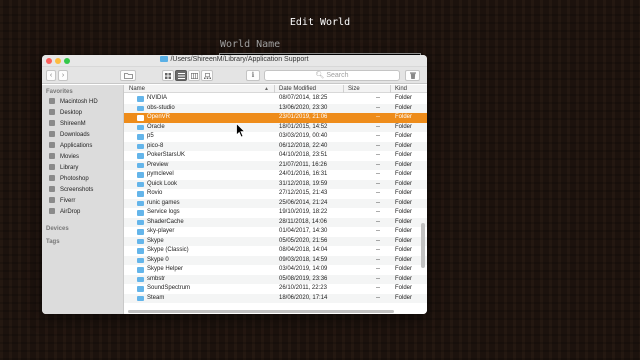 This screenshot has width=640, height=360. I want to click on file-name: pymclevel, so click(160, 174).